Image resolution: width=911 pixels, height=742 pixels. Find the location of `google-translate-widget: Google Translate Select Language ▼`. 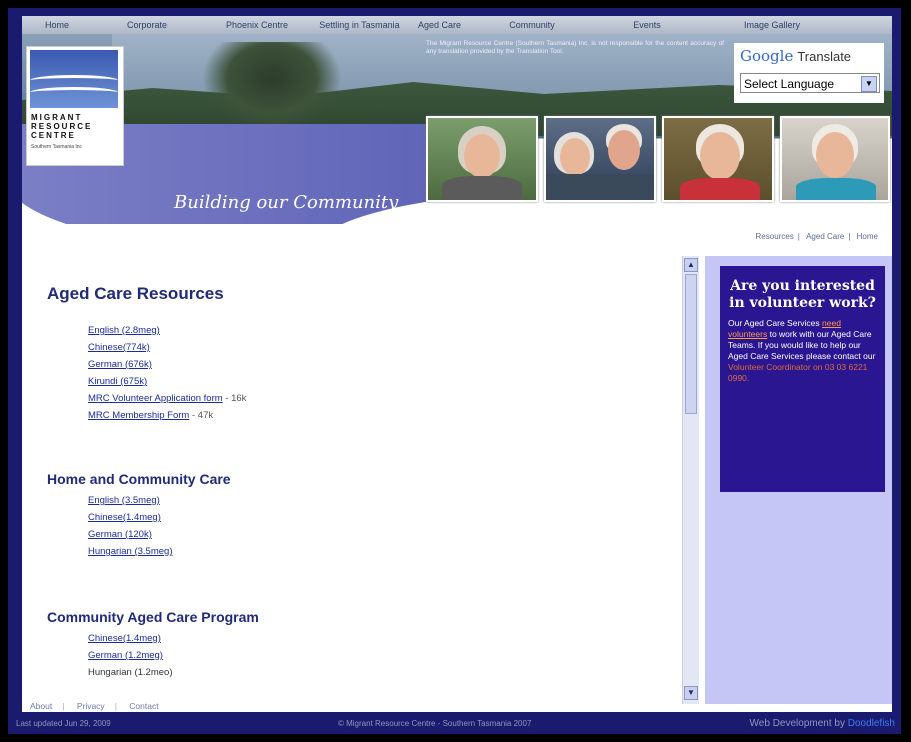

google-translate-widget: Google Translate Select Language ▼ is located at coordinates (809, 73).